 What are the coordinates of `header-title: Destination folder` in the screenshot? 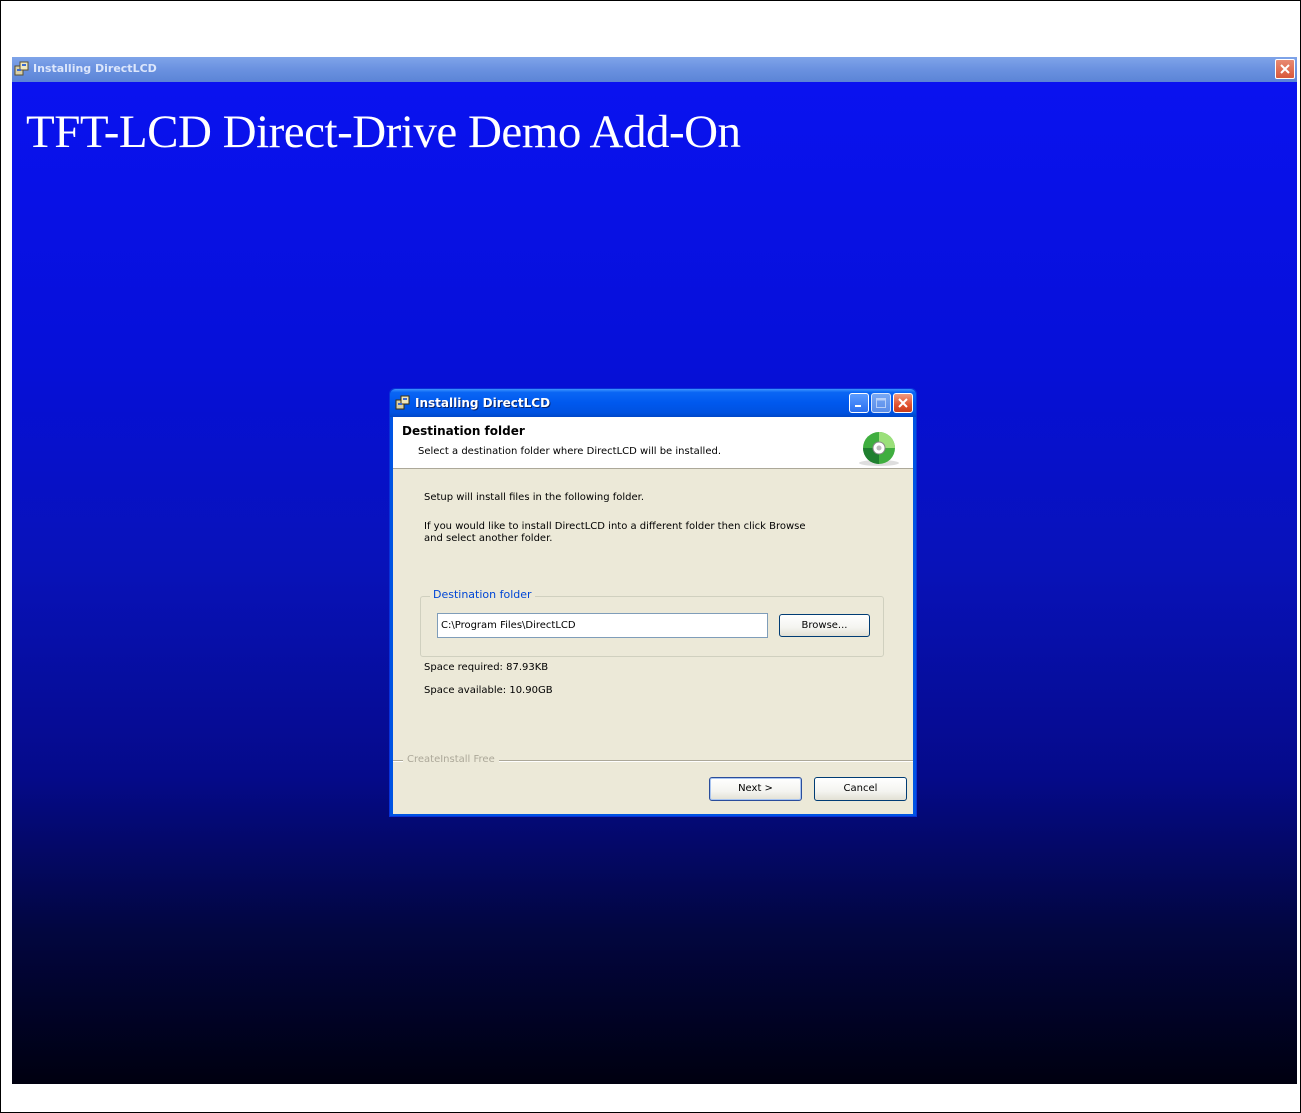 It's located at (463, 431).